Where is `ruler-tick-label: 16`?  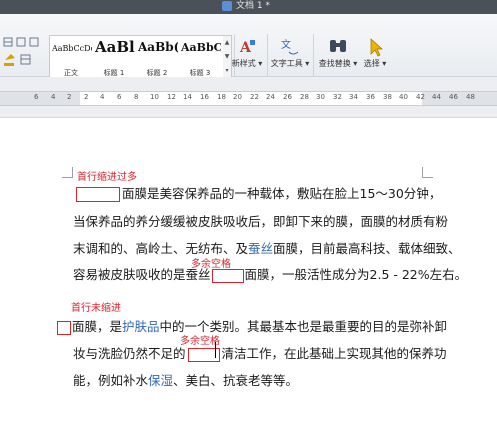
ruler-tick-label: 16 is located at coordinates (204, 97).